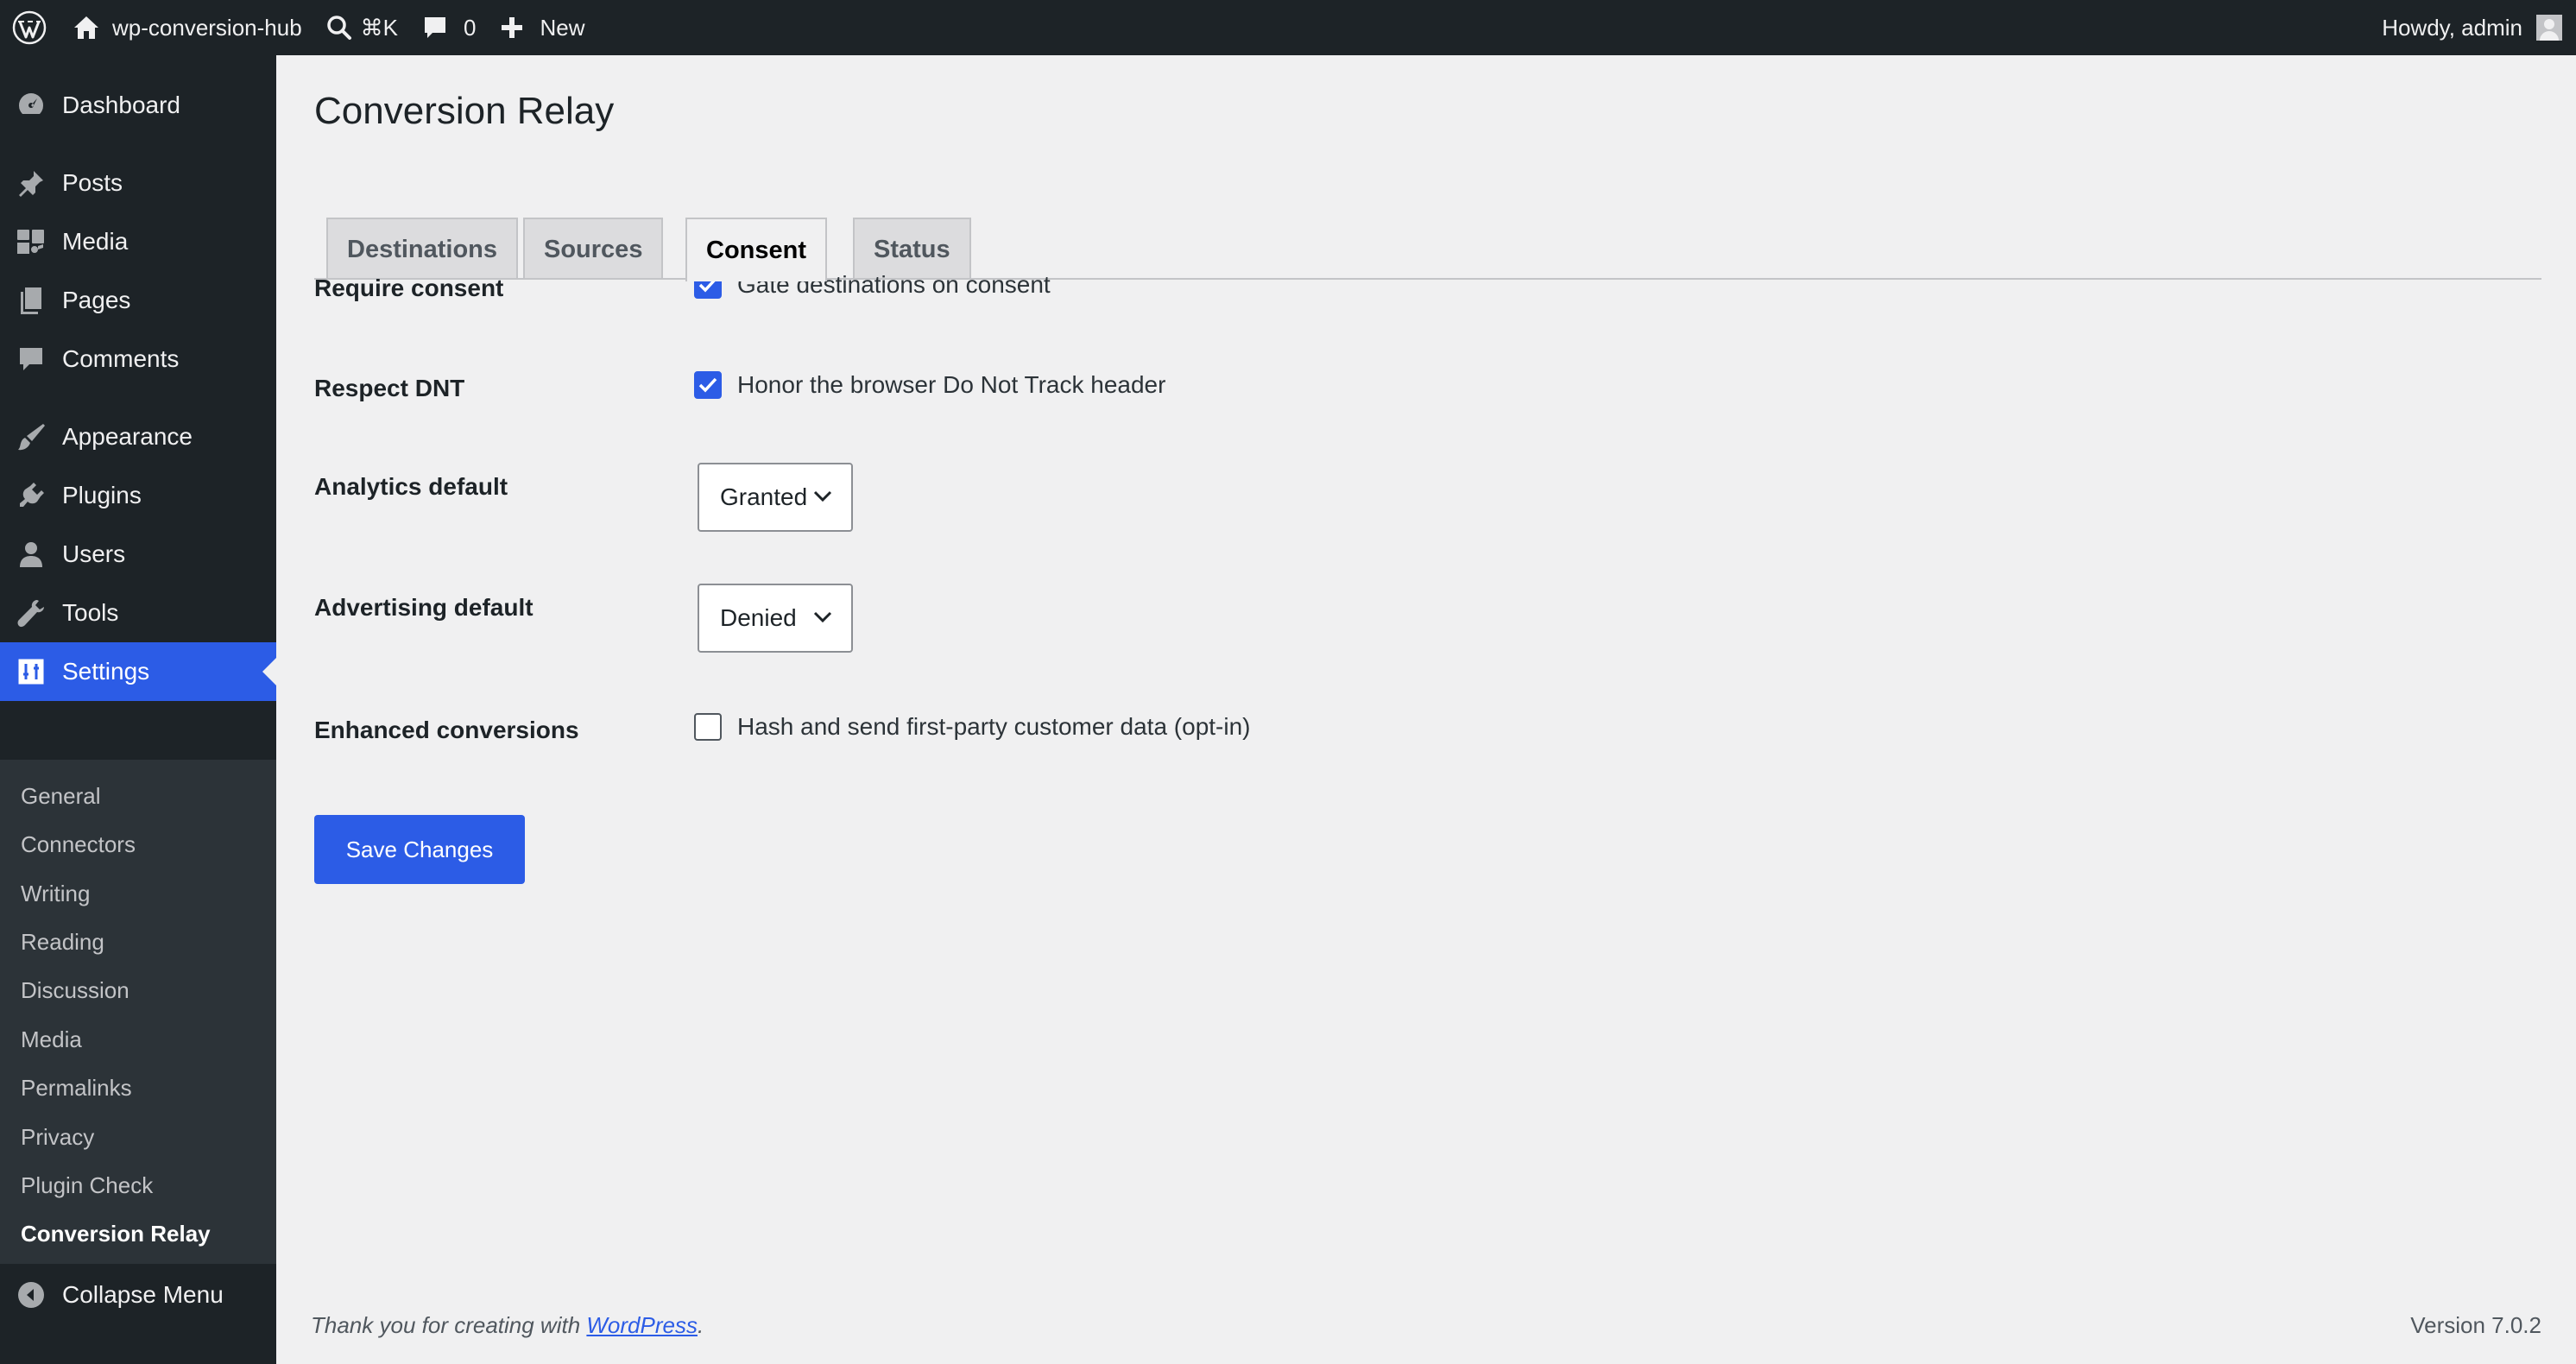 Image resolution: width=2576 pixels, height=1364 pixels. What do you see at coordinates (464, 111) in the screenshot?
I see `page-title: Conversion Relay` at bounding box center [464, 111].